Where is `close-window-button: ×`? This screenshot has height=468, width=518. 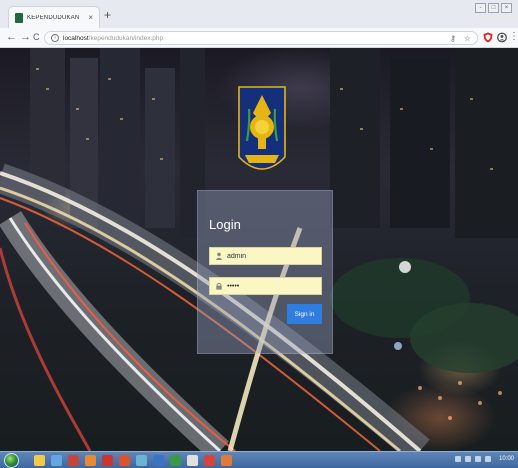 close-window-button: × is located at coordinates (506, 8).